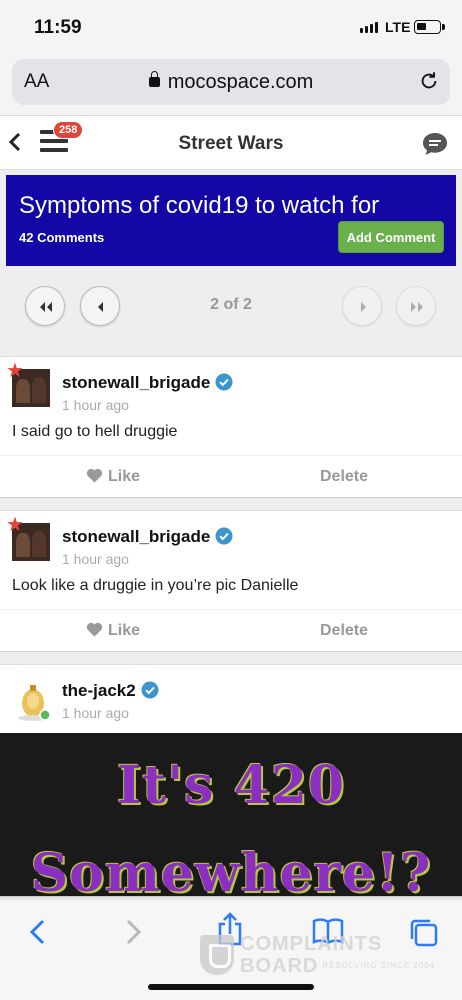 This screenshot has width=462, height=1000. I want to click on comment-username: the-jack2, so click(110, 691).